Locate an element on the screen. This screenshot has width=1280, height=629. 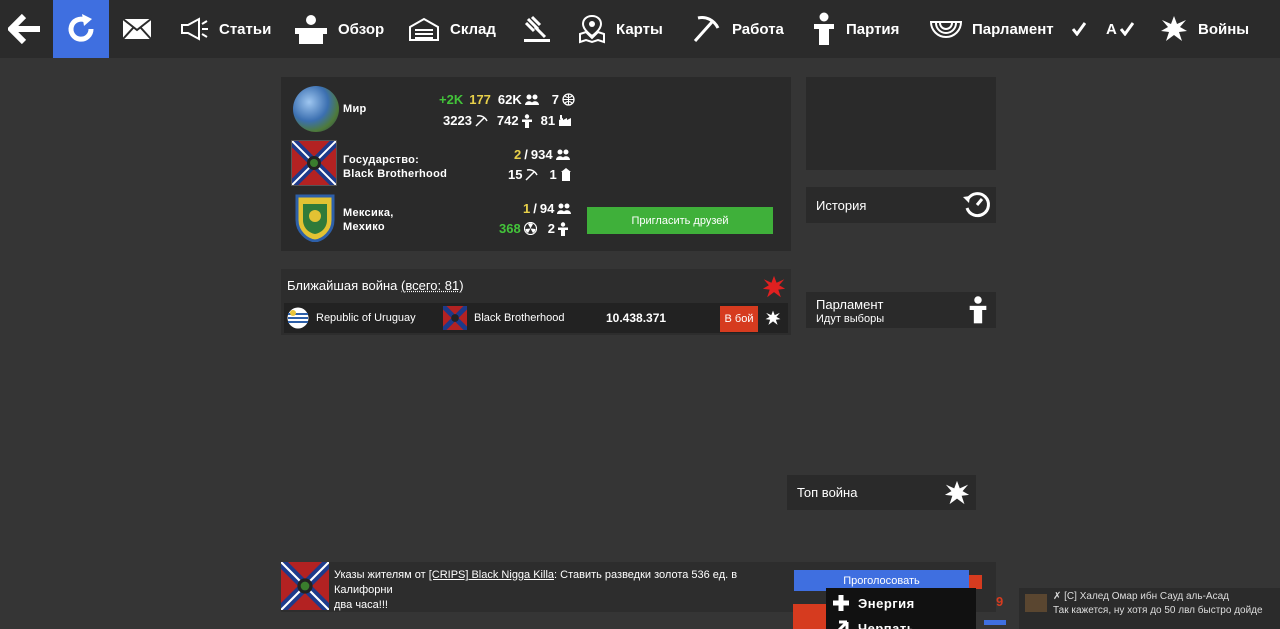
red-counter: 9 is located at coordinates (1000, 601).